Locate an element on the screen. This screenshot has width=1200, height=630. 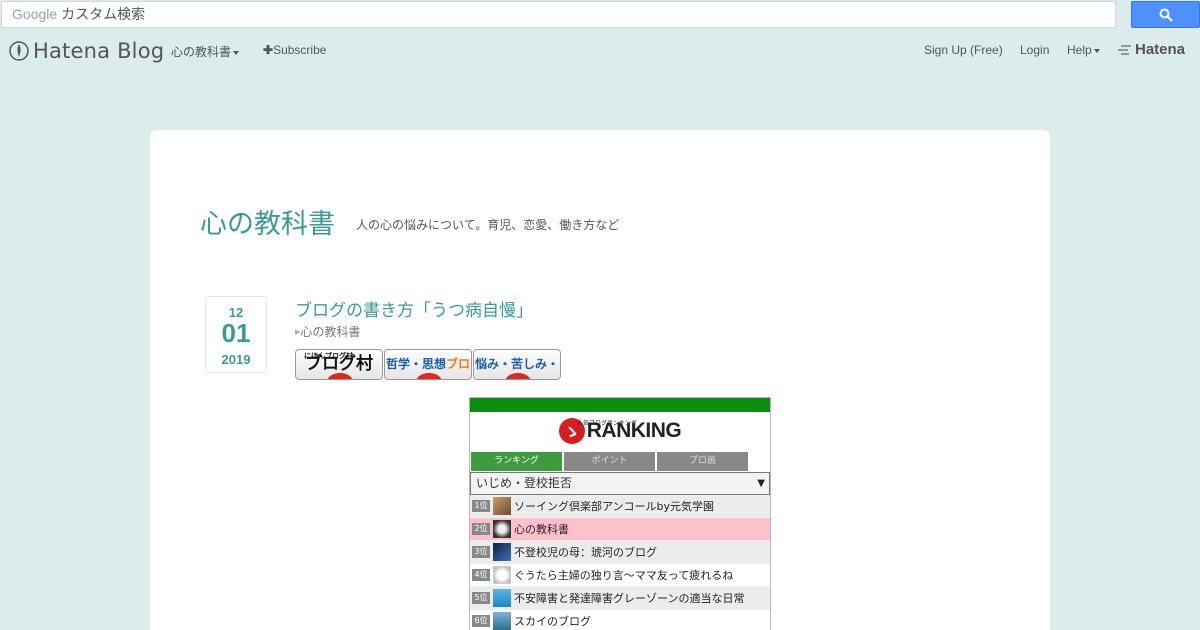
blog-name: 不登校児の母：琥河のブログ is located at coordinates (585, 552).